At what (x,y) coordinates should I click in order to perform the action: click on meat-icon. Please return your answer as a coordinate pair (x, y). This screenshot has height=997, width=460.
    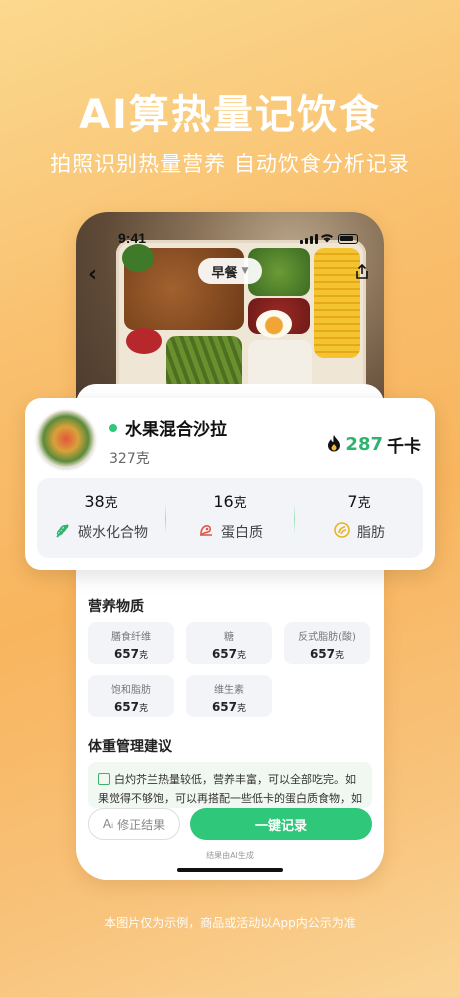
    Looking at the image, I should click on (206, 532).